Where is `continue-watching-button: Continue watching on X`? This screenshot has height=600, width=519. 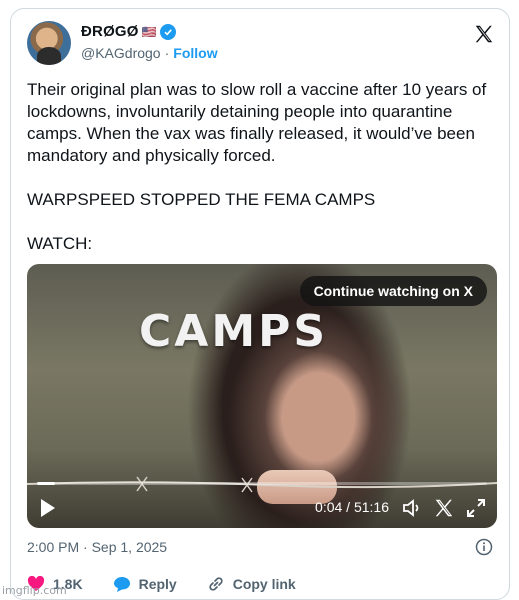
continue-watching-button: Continue watching on X is located at coordinates (393, 291).